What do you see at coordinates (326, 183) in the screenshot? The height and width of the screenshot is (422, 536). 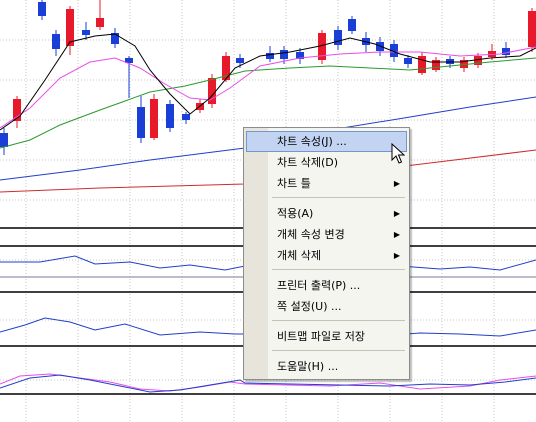 I see `menu-item-chart-frame: 차트 틀 ▶` at bounding box center [326, 183].